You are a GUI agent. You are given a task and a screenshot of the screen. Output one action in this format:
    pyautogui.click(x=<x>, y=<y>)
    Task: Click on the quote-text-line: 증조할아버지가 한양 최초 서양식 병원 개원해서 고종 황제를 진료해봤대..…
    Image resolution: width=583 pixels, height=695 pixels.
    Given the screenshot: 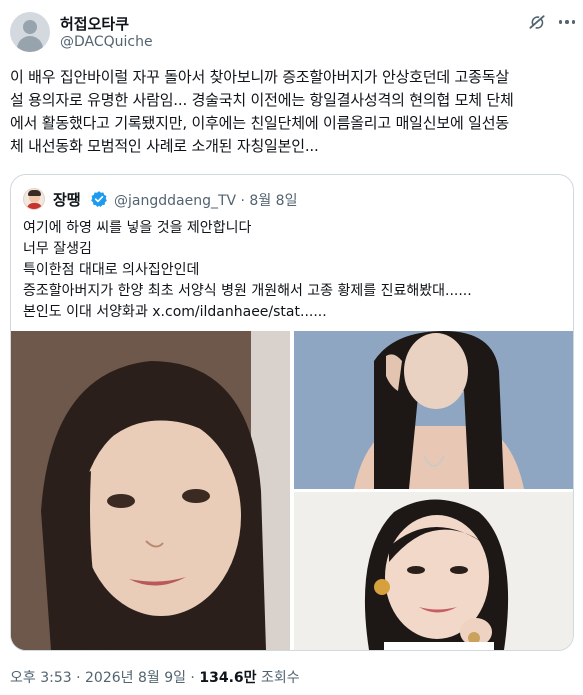 What is the action you would take?
    pyautogui.click(x=247, y=291)
    